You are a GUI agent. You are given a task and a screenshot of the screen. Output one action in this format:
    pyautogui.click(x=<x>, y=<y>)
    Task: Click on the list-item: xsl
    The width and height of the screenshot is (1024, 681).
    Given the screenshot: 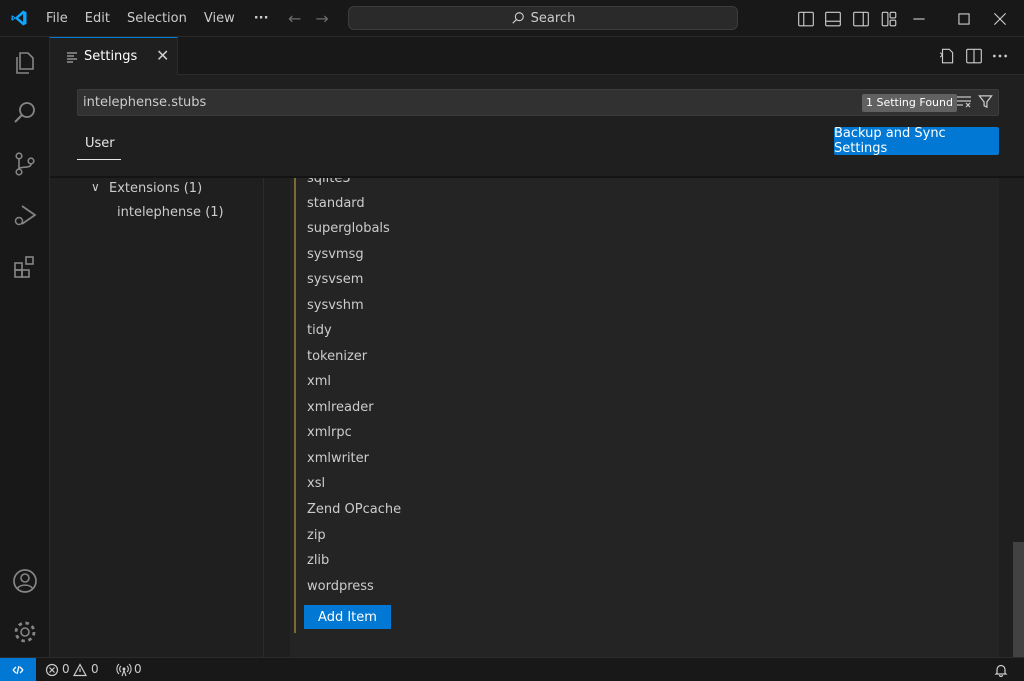 What is the action you would take?
    pyautogui.click(x=316, y=483)
    